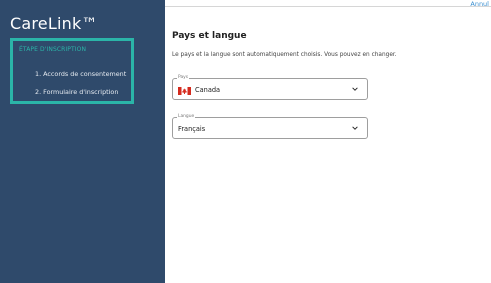  I want to click on country-field-label: Pays, so click(183, 77).